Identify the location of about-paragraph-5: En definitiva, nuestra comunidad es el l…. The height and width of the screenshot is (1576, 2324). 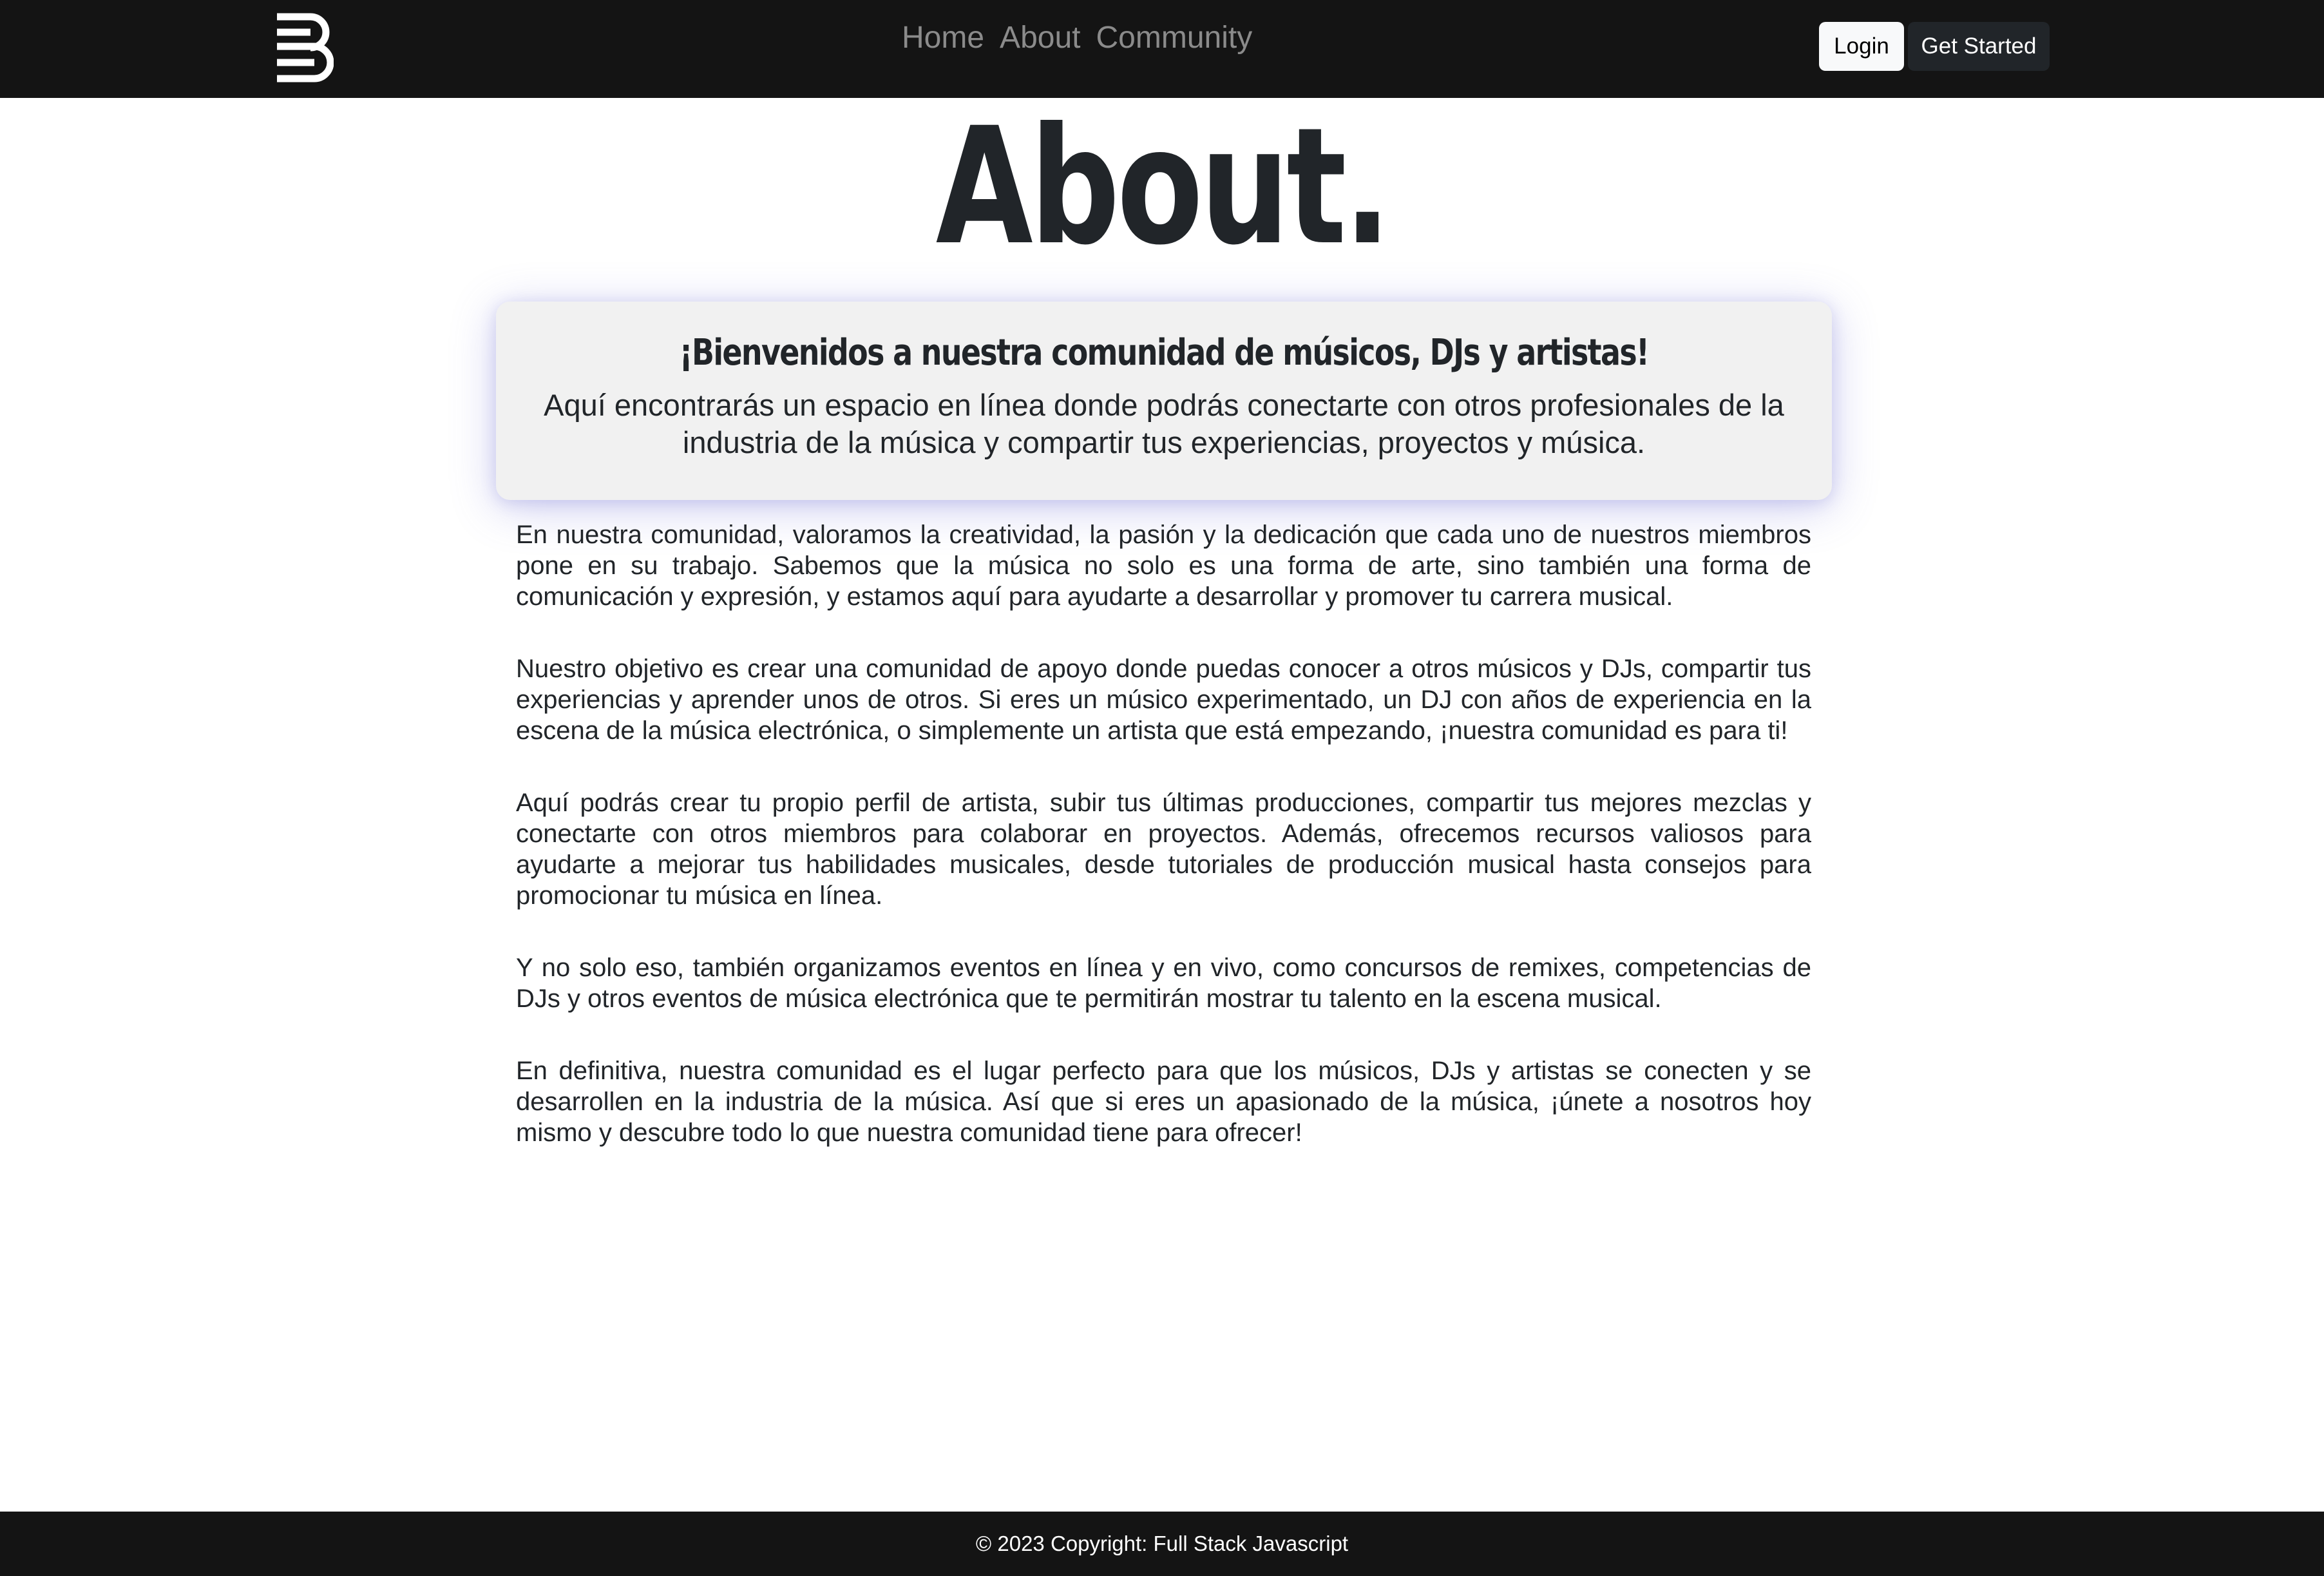
(1163, 1102).